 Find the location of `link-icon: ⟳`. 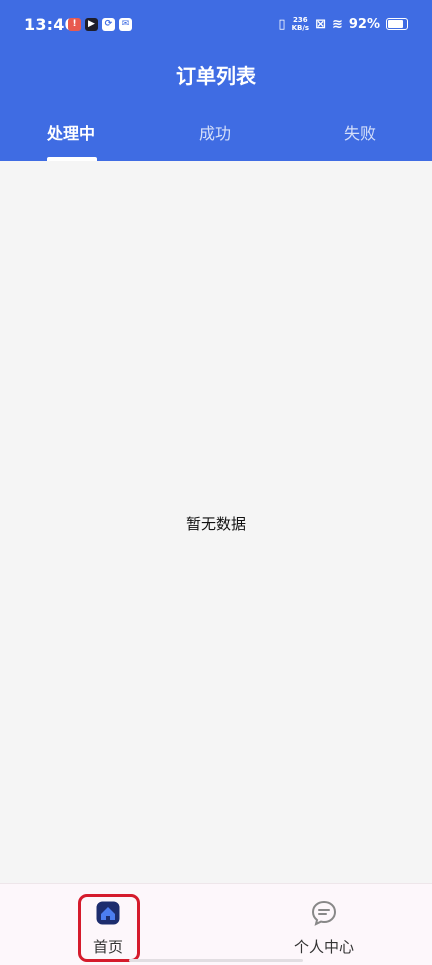

link-icon: ⟳ is located at coordinates (108, 24).